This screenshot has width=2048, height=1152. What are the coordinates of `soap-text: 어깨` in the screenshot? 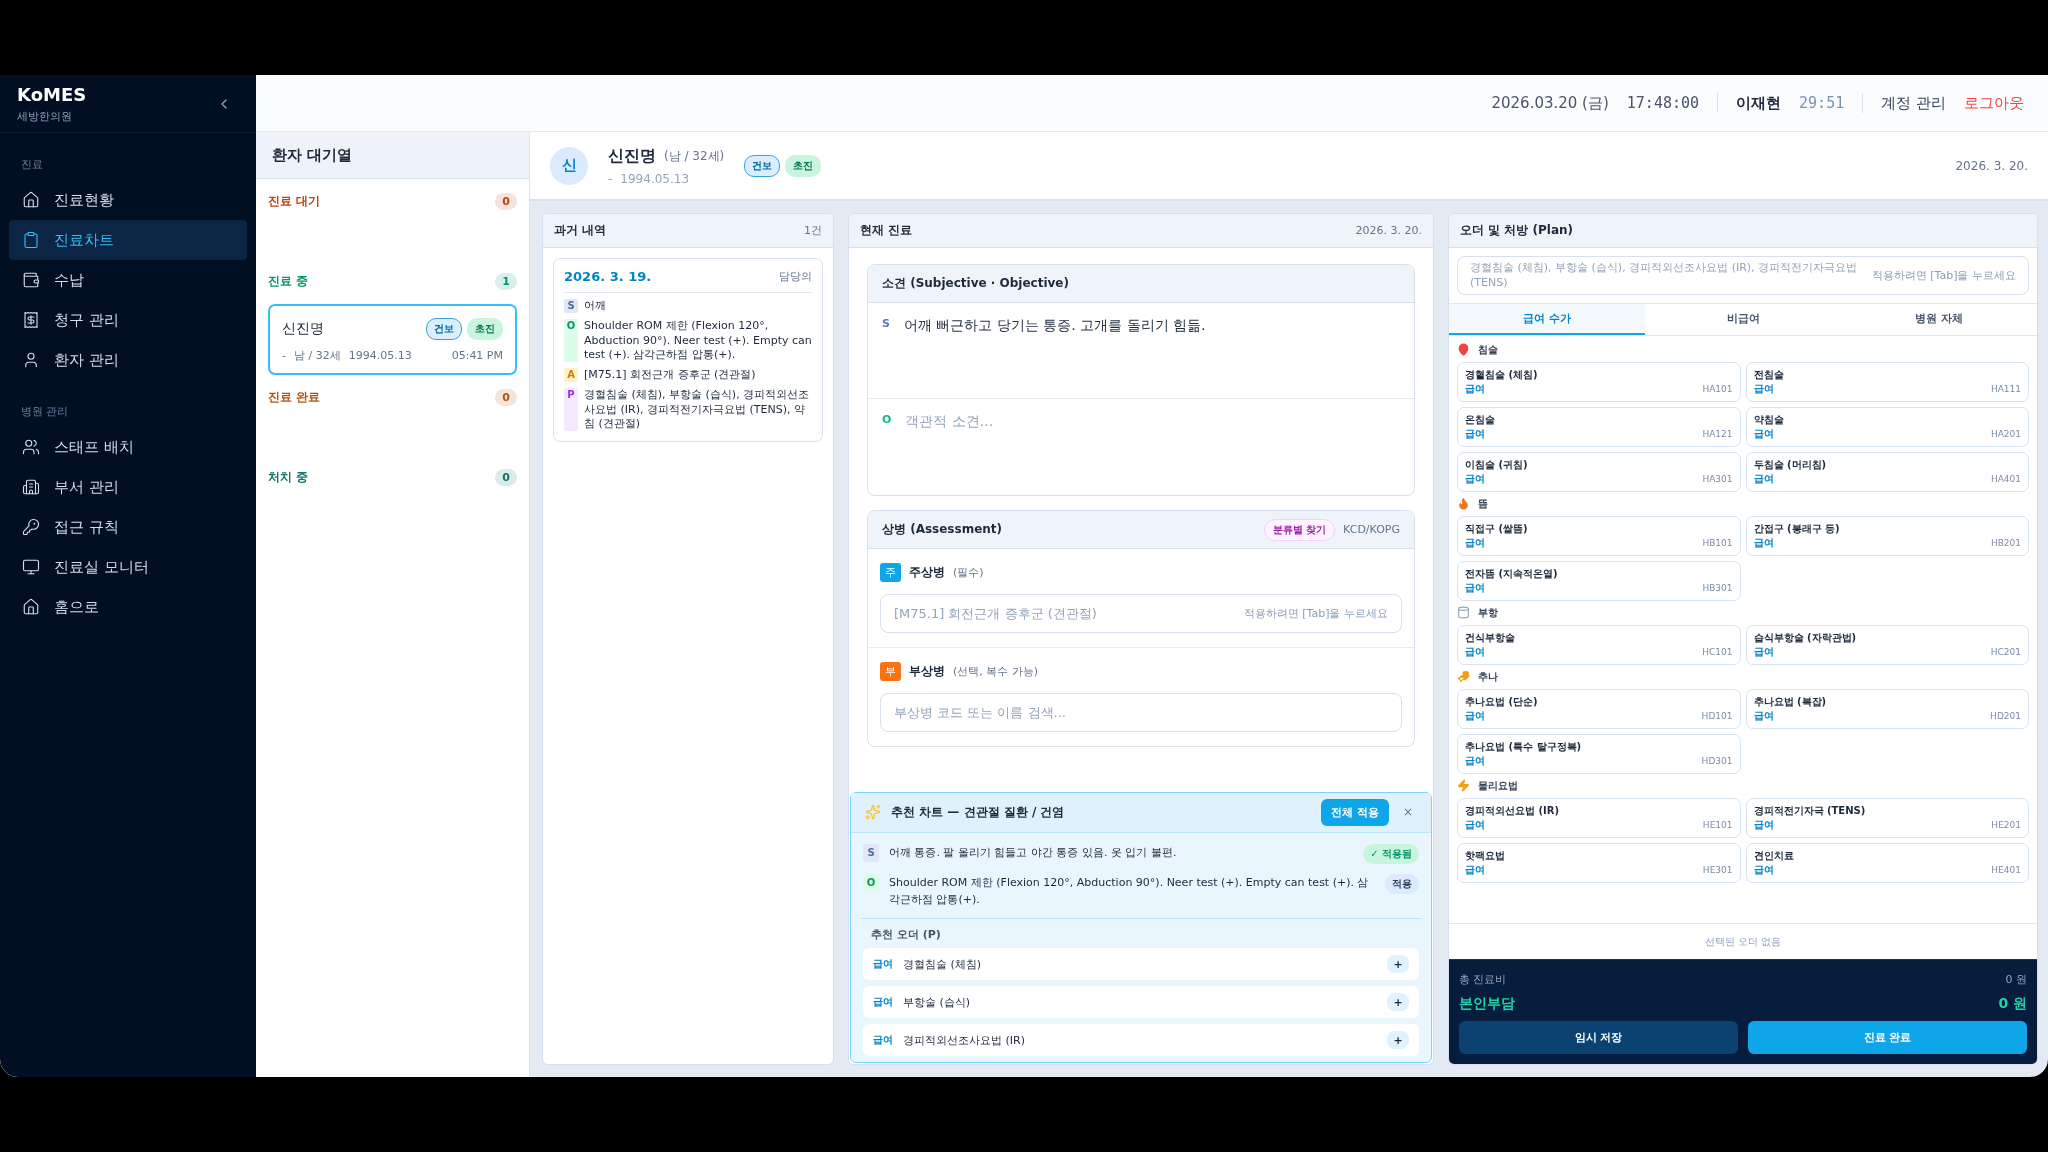 It's located at (595, 306).